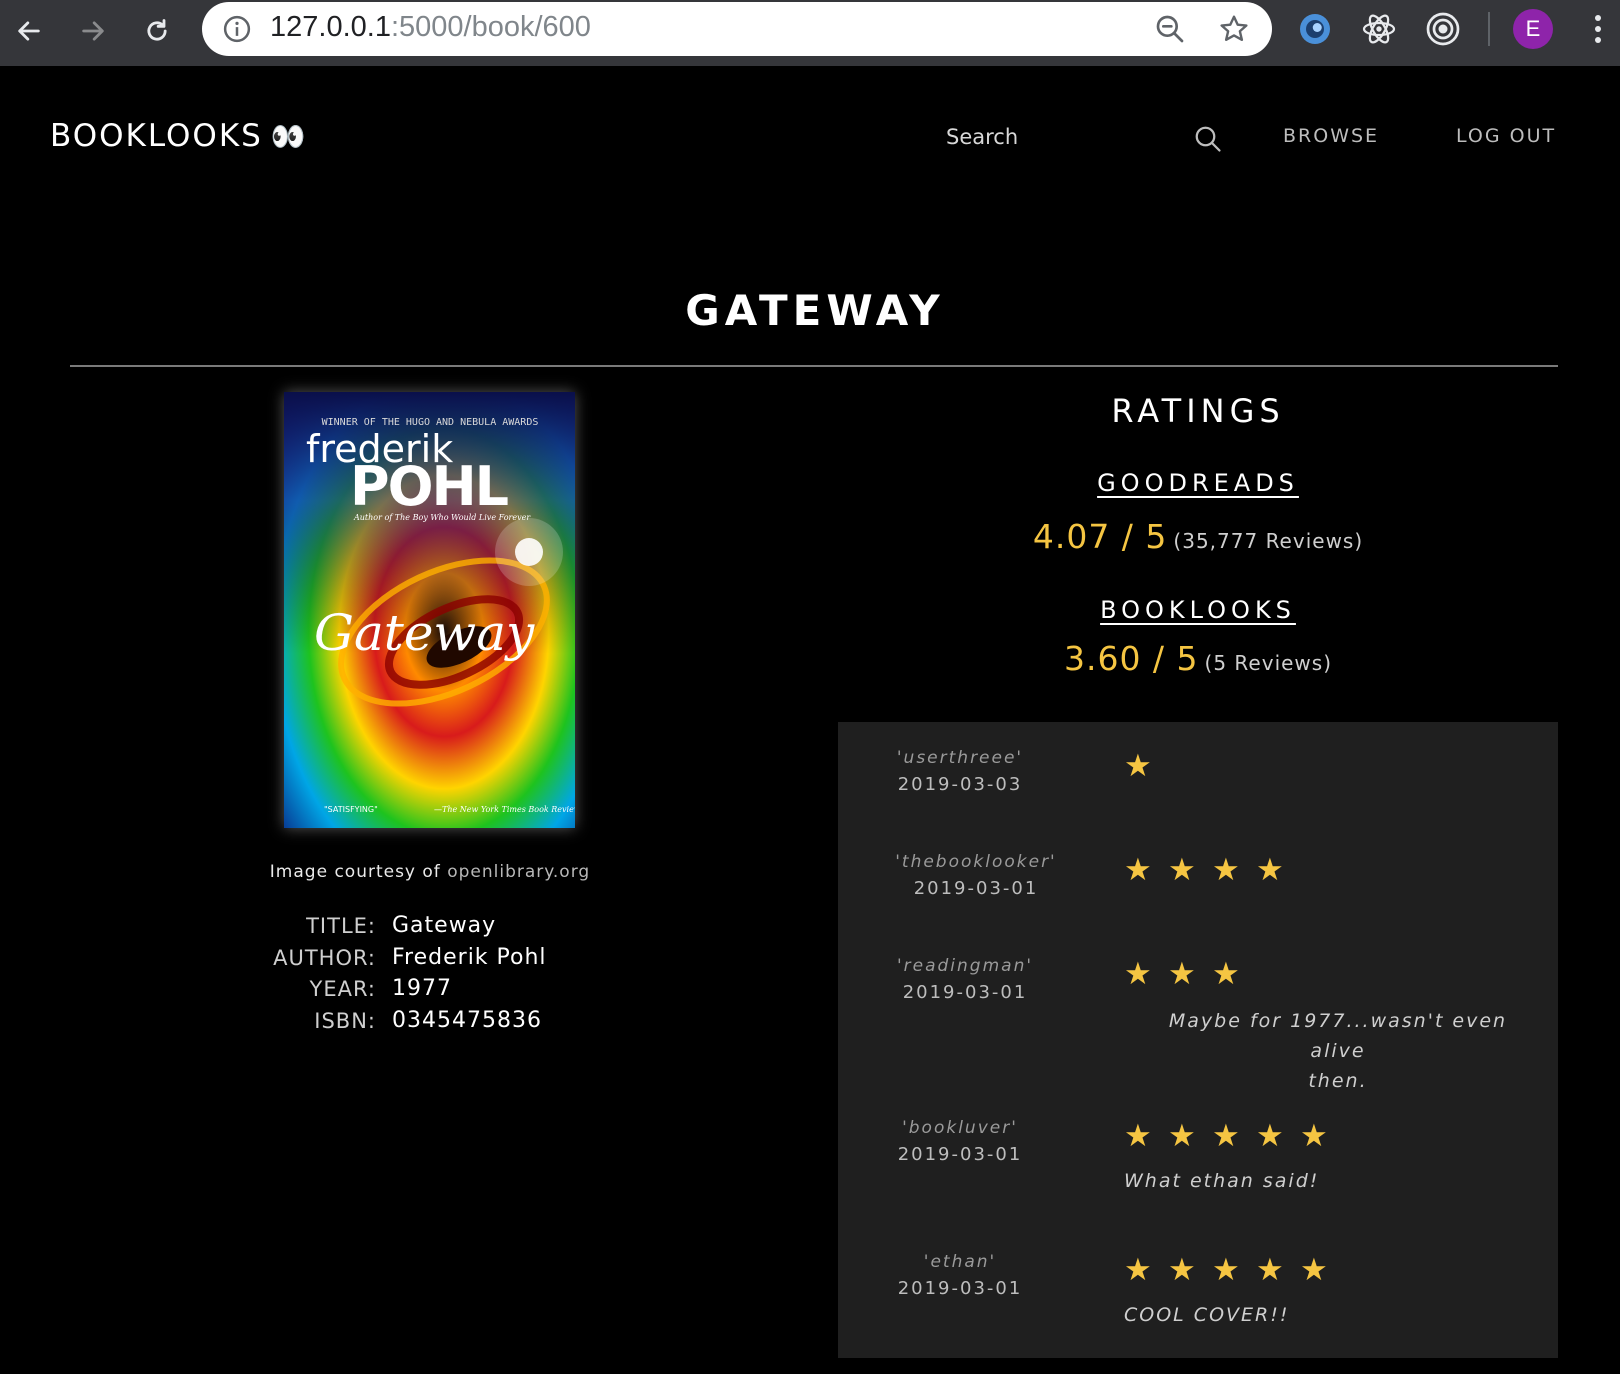 Image resolution: width=1620 pixels, height=1374 pixels. I want to click on eyes-icon: 👀, so click(289, 136).